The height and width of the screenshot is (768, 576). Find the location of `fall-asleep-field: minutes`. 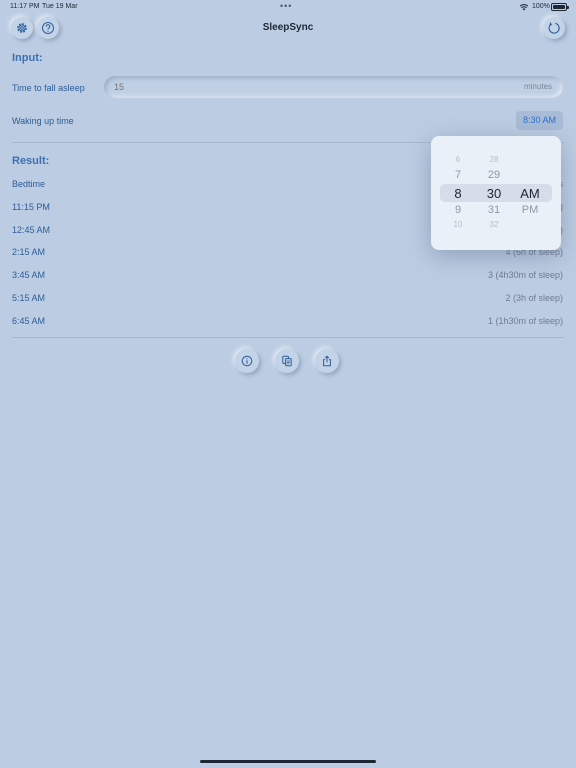

fall-asleep-field: minutes is located at coordinates (333, 87).